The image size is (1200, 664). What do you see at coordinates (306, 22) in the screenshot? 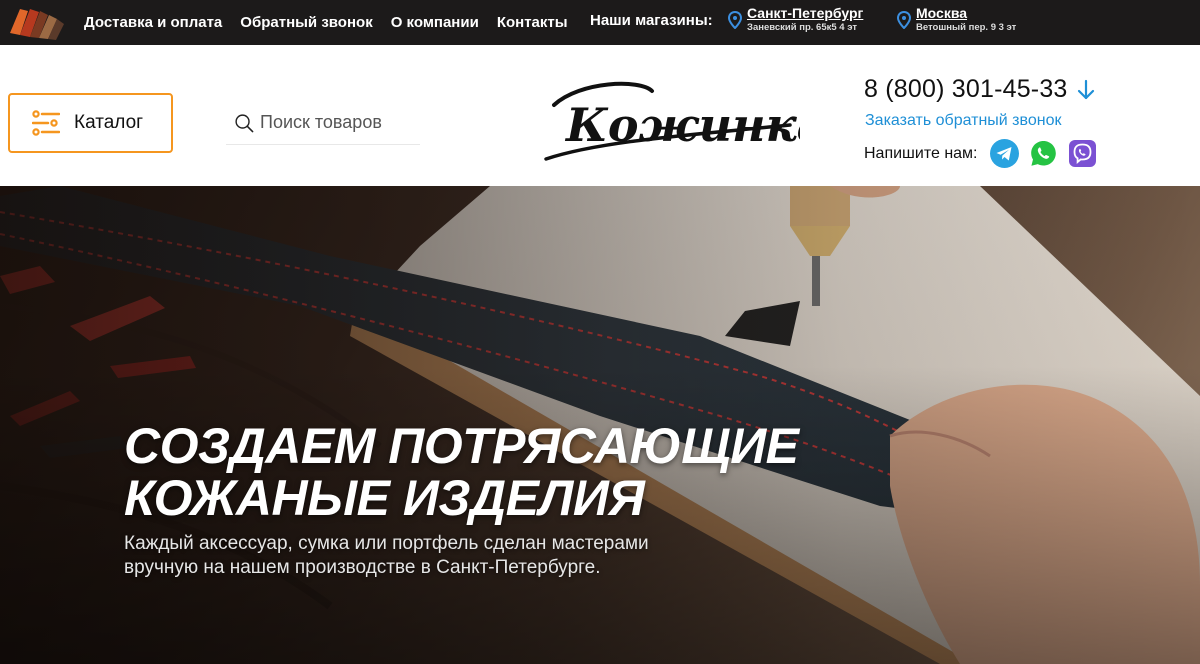
I see `nav-callback-link: Обратный звонок` at bounding box center [306, 22].